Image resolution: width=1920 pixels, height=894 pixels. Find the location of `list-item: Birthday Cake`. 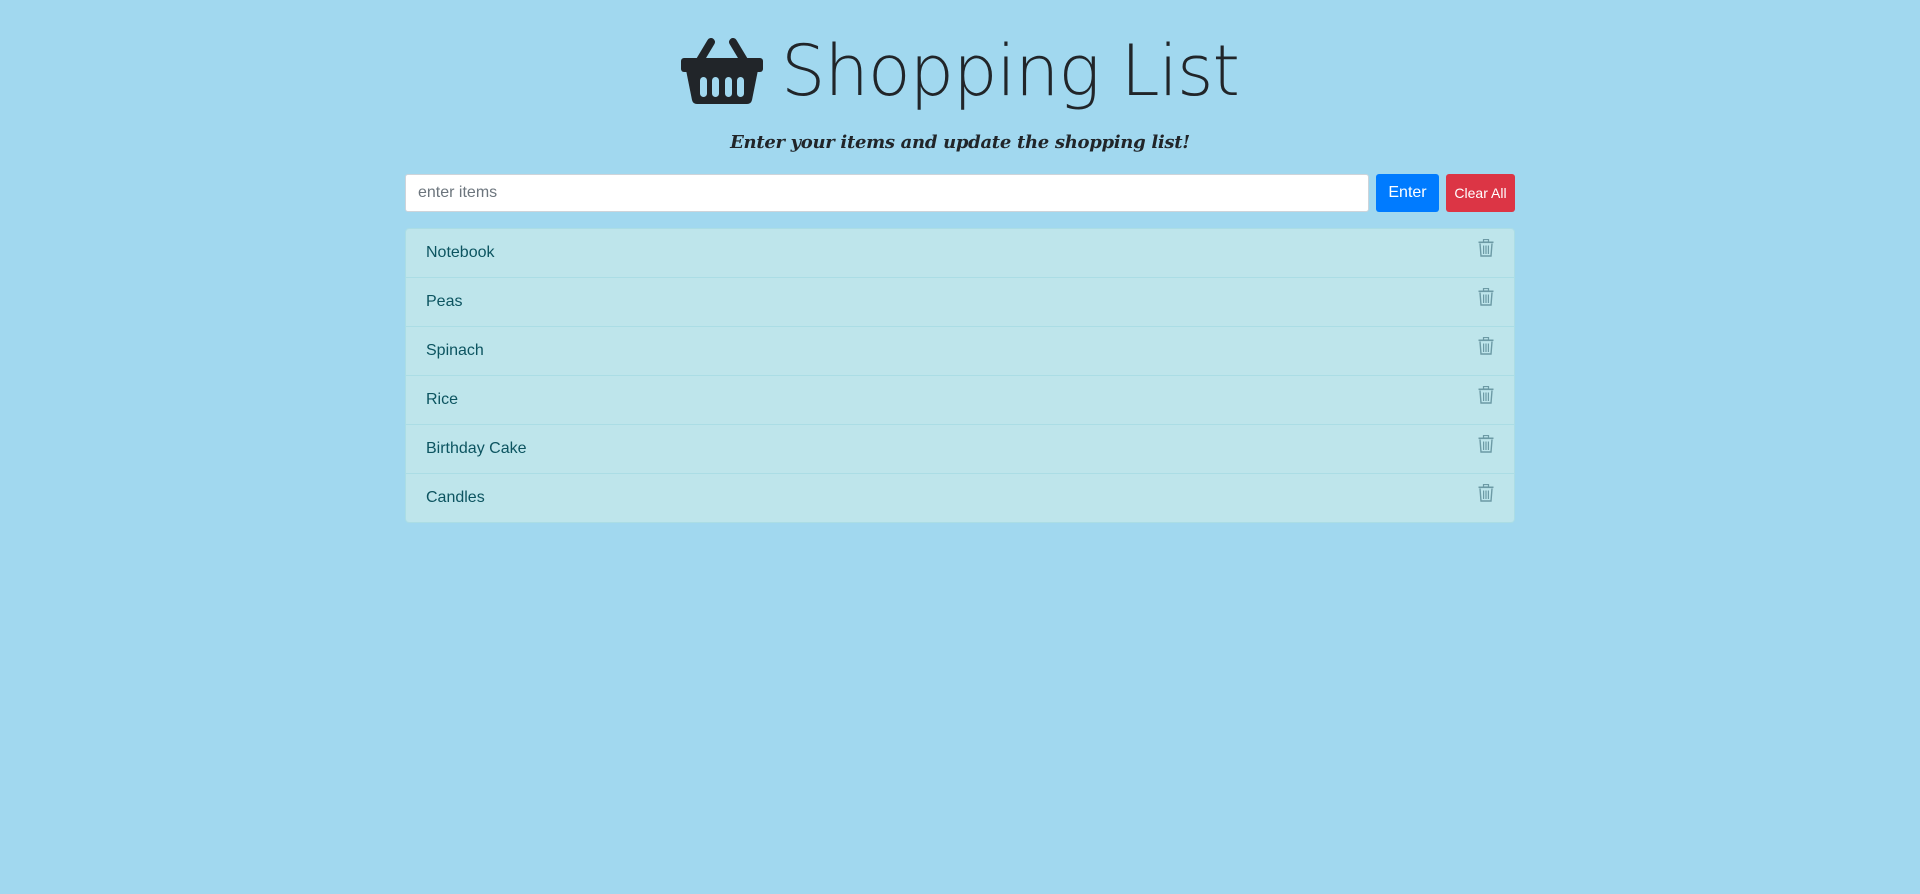

list-item: Birthday Cake is located at coordinates (960, 448).